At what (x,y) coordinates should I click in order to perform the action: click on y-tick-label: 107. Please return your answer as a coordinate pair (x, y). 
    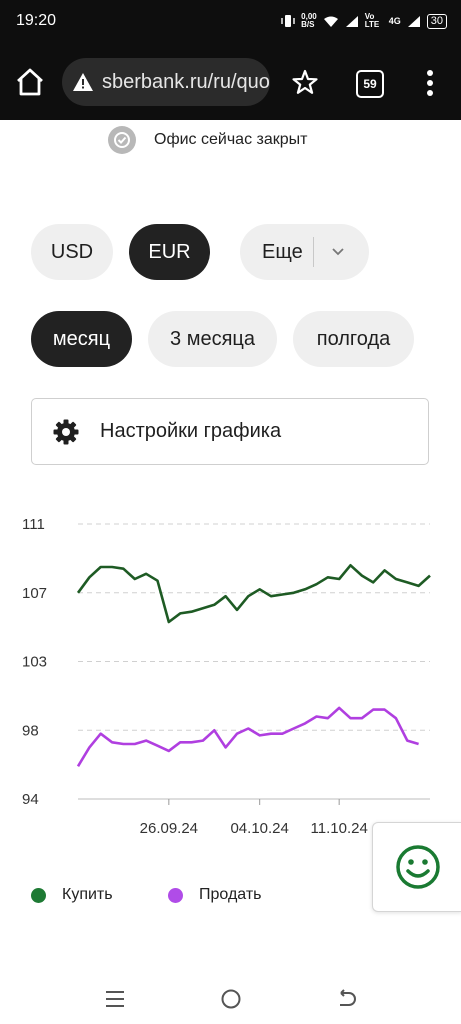
    Looking at the image, I should click on (34, 593).